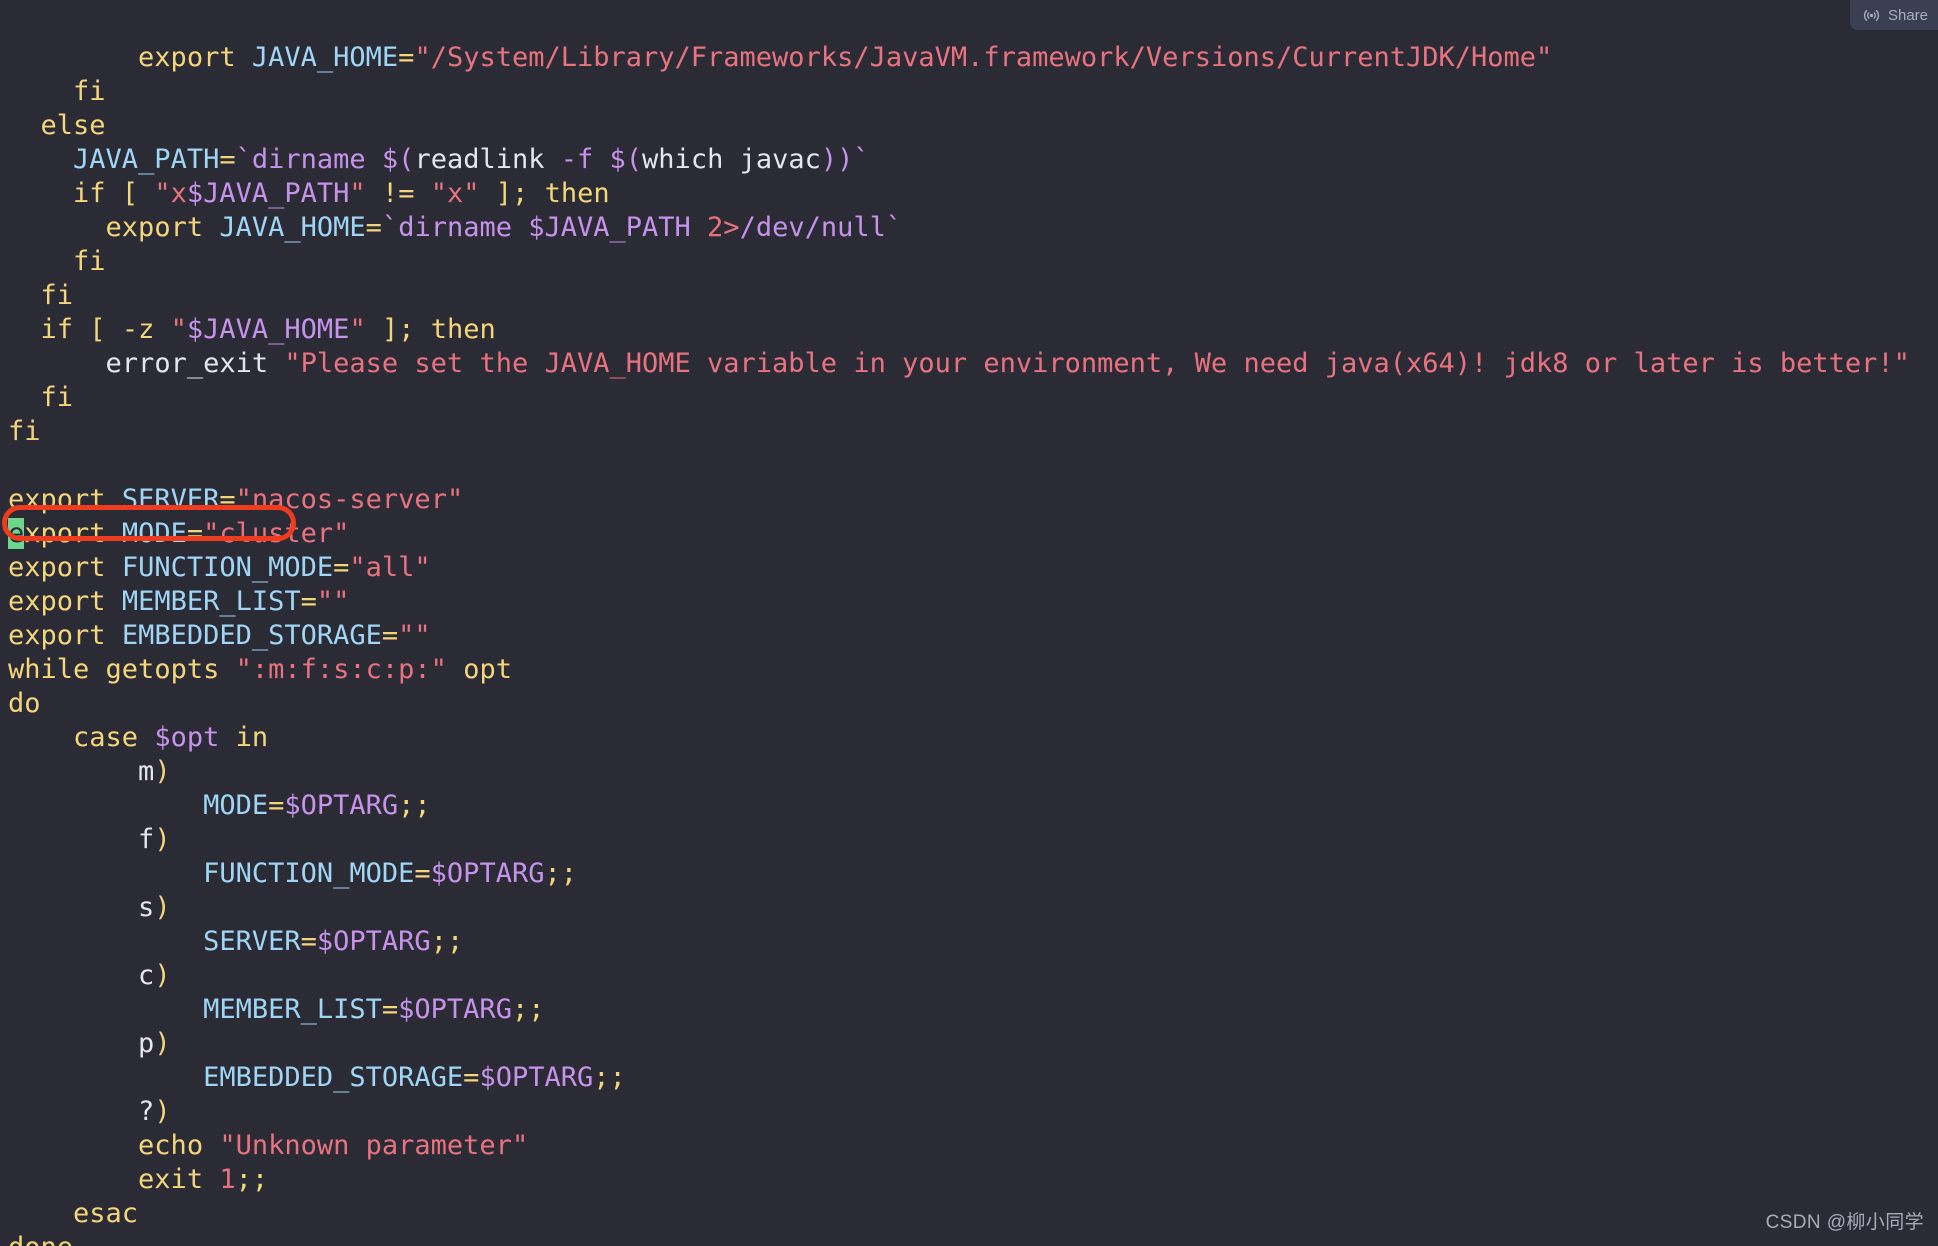 Image resolution: width=1938 pixels, height=1246 pixels. Describe the element at coordinates (969, 126) in the screenshot. I see `code-line: else` at that location.